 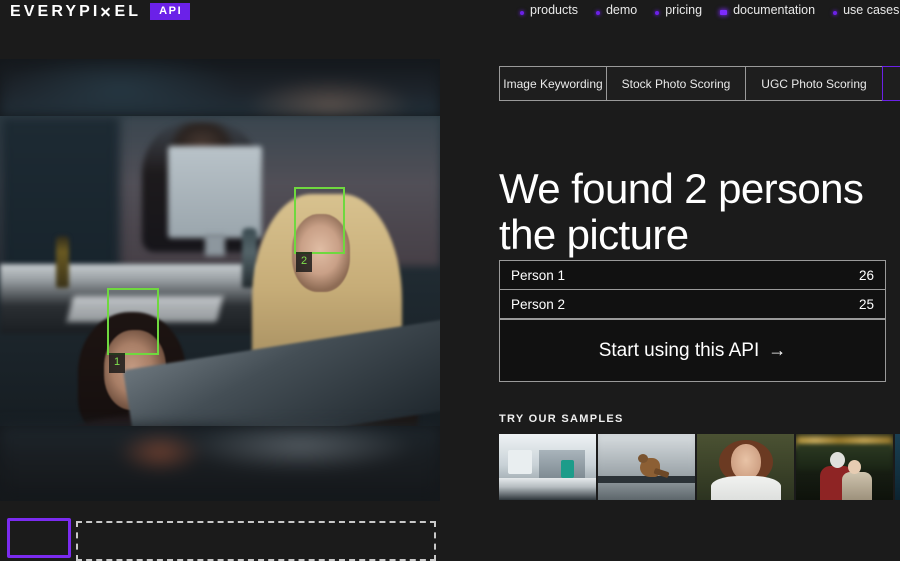 I want to click on cta-label: Start using this API, so click(x=679, y=350).